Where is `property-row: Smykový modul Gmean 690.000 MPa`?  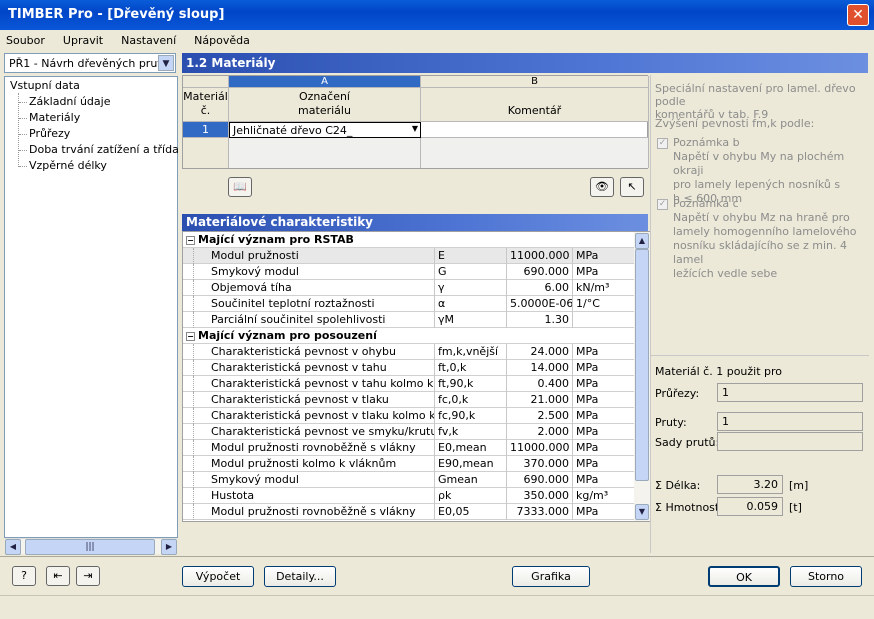
property-row: Smykový modul Gmean 690.000 MPa is located at coordinates (409, 480).